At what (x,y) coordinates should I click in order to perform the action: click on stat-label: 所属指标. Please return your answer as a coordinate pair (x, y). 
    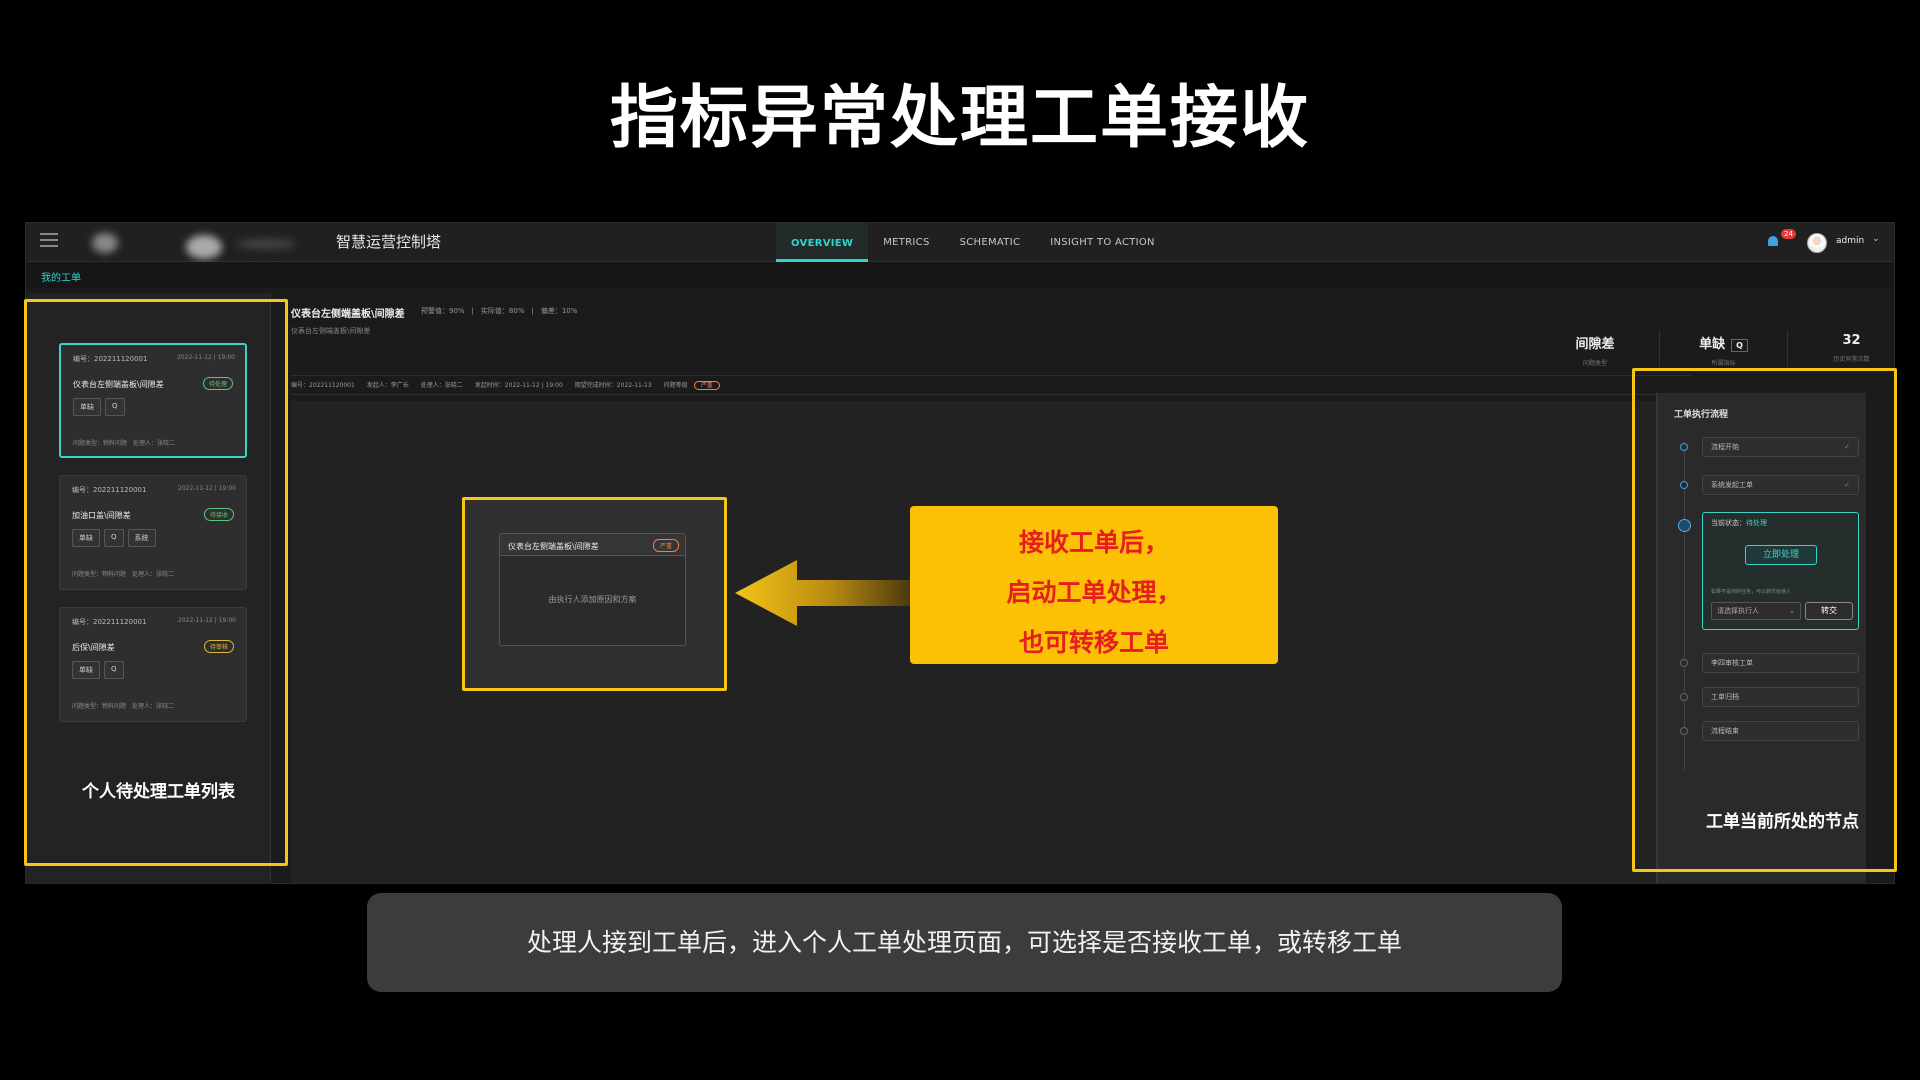
    Looking at the image, I should click on (1723, 363).